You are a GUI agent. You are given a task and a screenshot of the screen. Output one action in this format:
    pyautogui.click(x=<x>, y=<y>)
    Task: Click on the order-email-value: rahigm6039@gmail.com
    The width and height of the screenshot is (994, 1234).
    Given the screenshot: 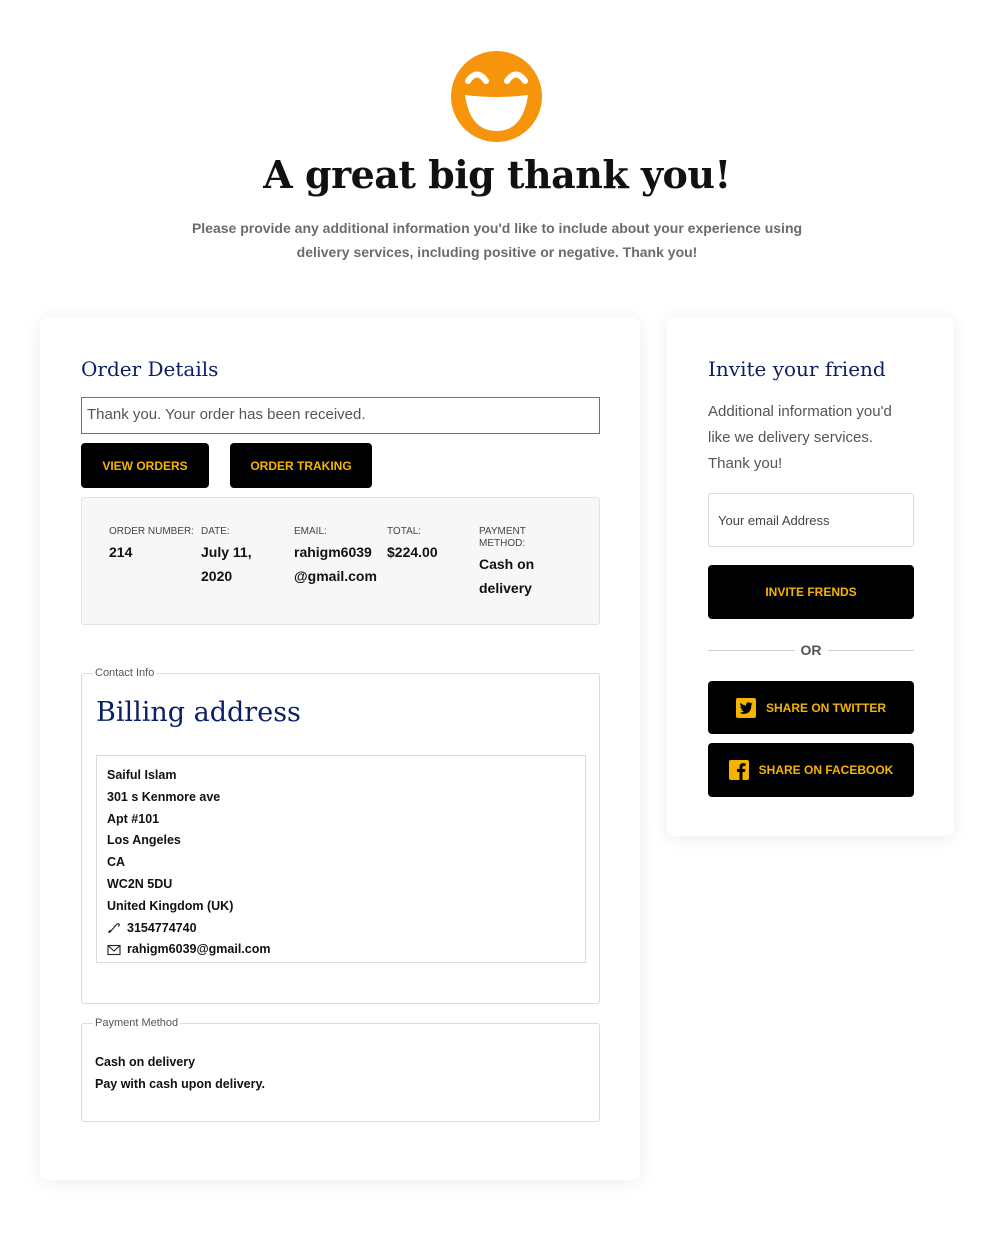 What is the action you would take?
    pyautogui.click(x=335, y=564)
    